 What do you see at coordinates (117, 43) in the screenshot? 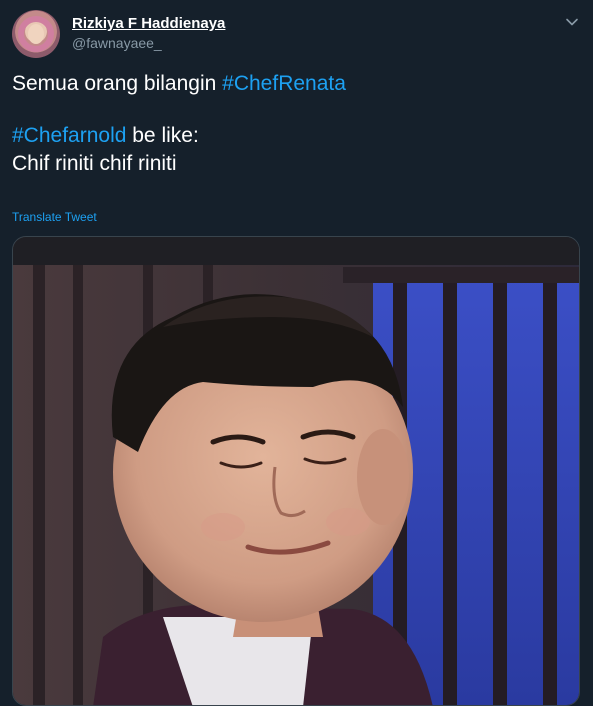
I see `author-handle: @fawnayaee_` at bounding box center [117, 43].